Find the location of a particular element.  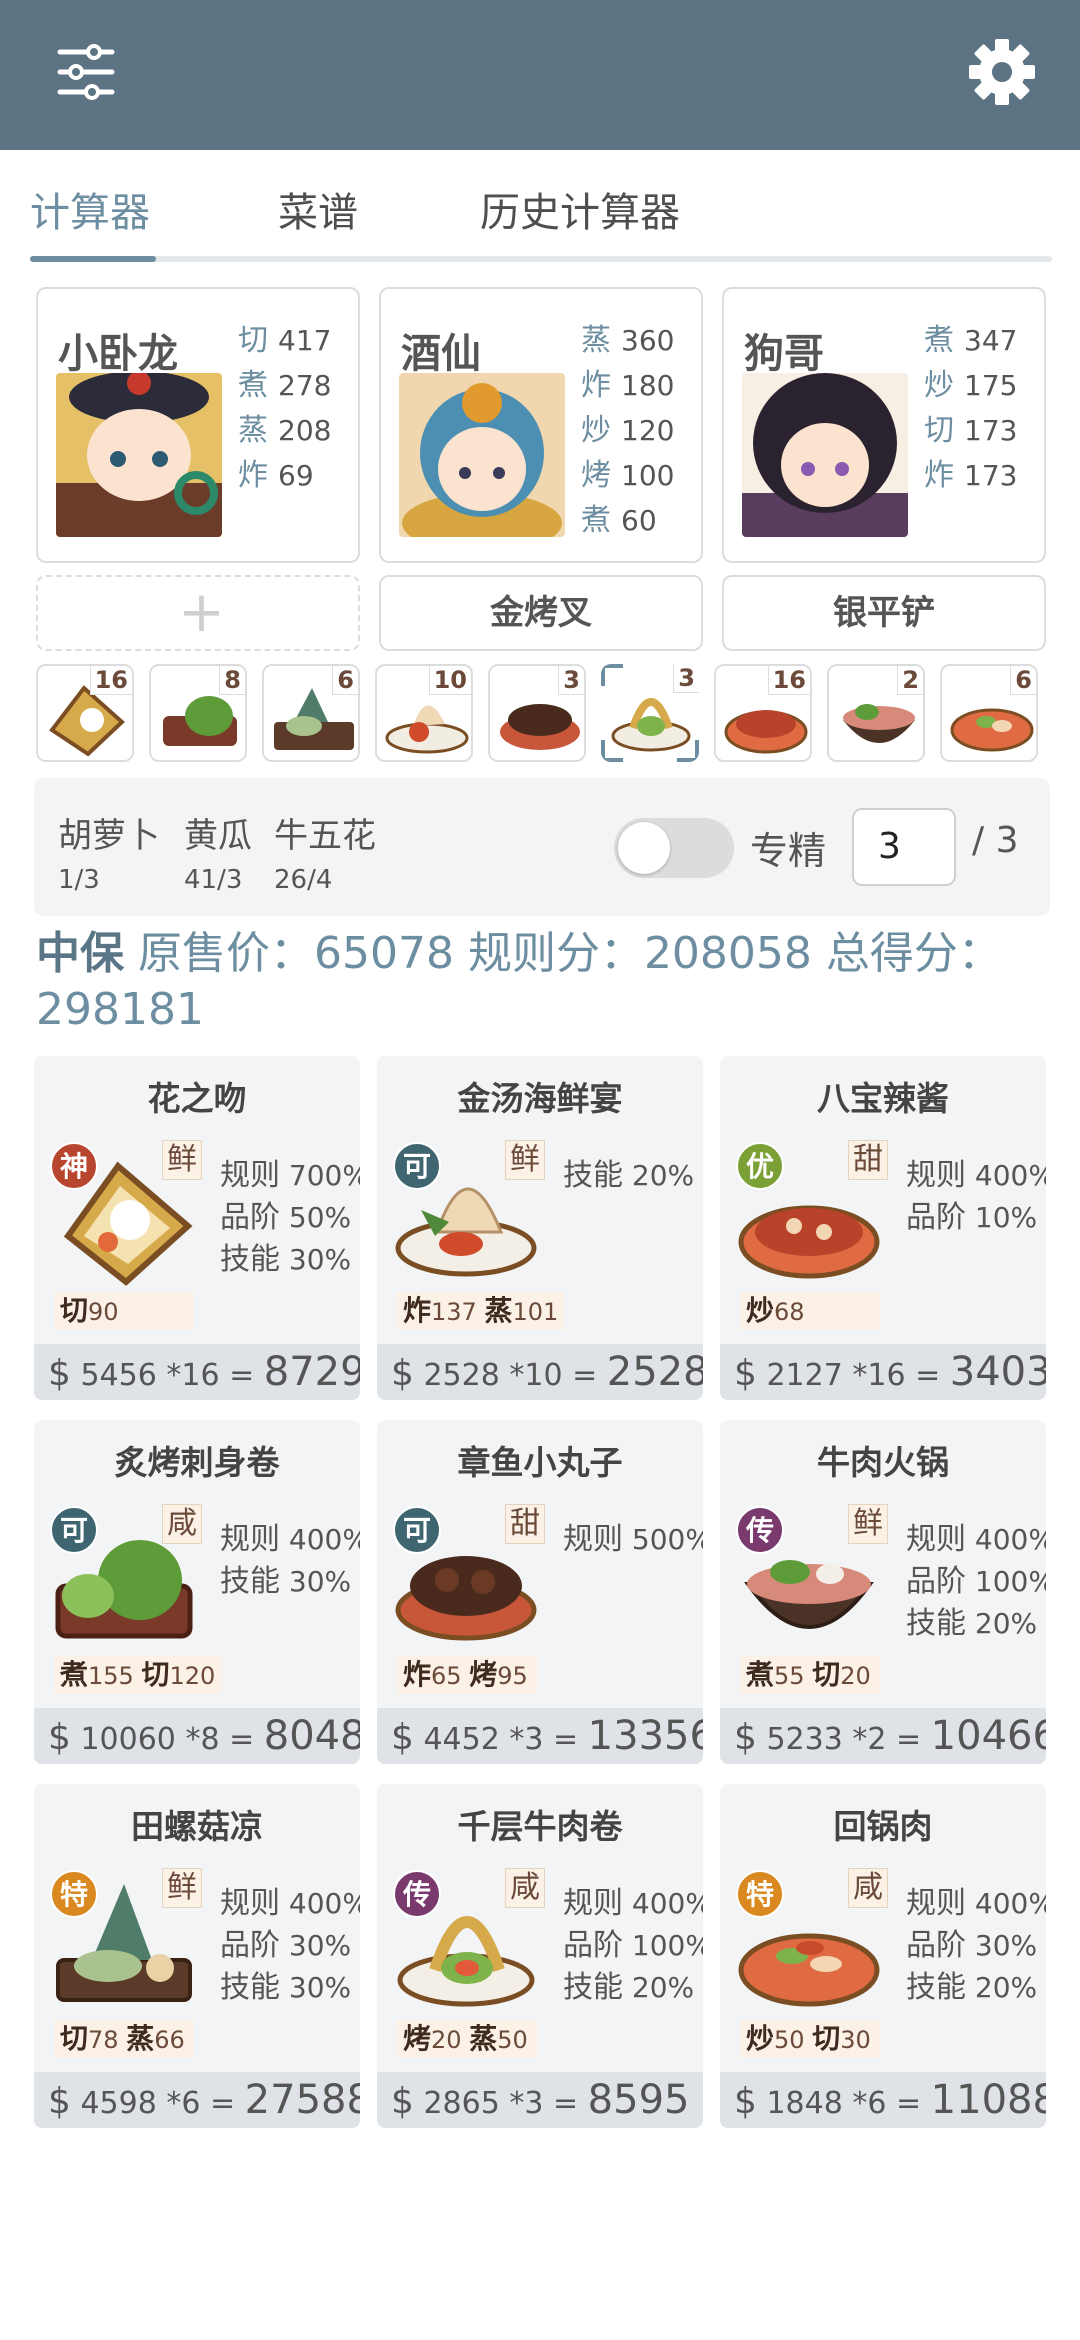

strip-recipe-2: 8 is located at coordinates (198, 713).